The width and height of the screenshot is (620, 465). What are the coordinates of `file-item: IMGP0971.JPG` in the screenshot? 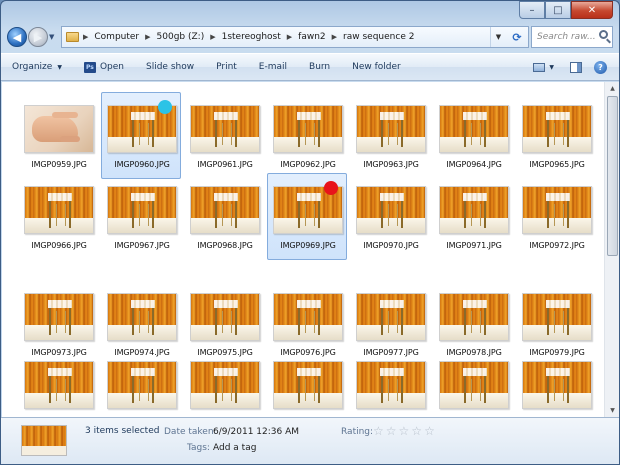 It's located at (473, 216).